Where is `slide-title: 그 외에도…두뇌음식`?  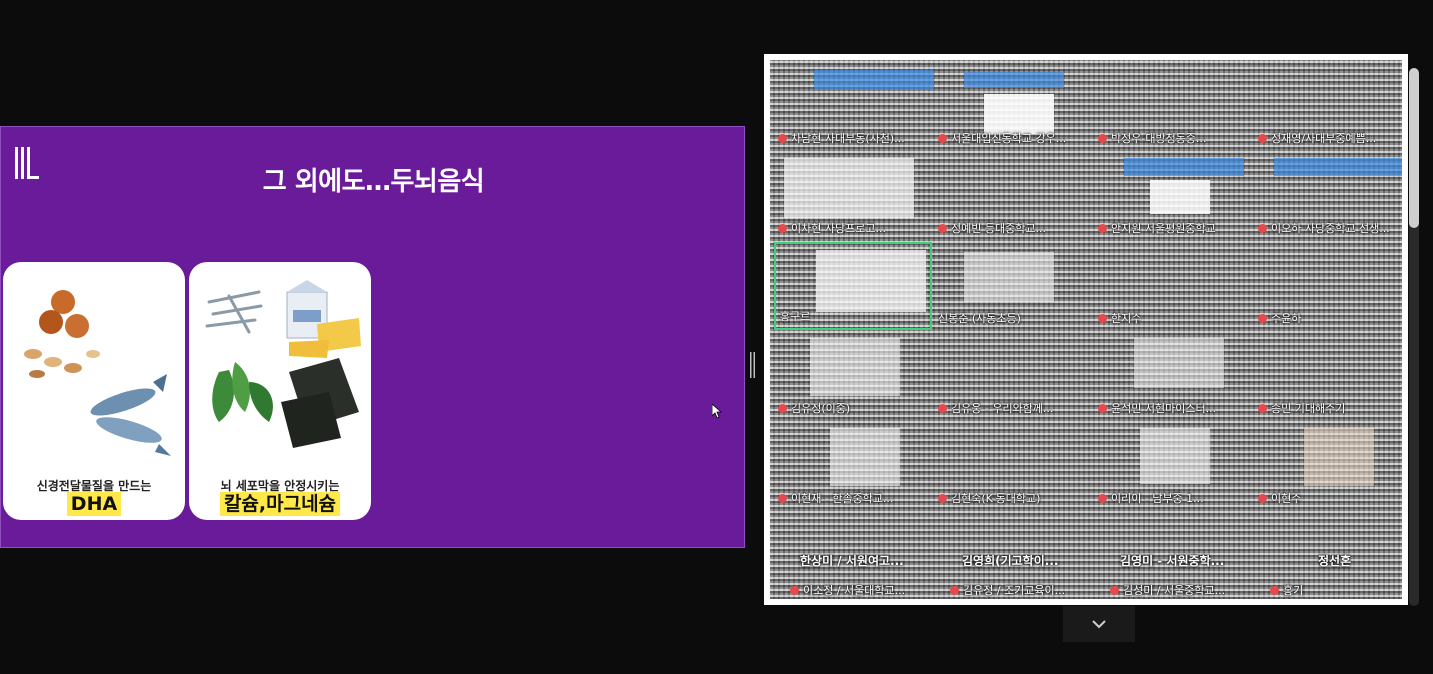
slide-title: 그 외에도…두뇌음식 is located at coordinates (373, 182).